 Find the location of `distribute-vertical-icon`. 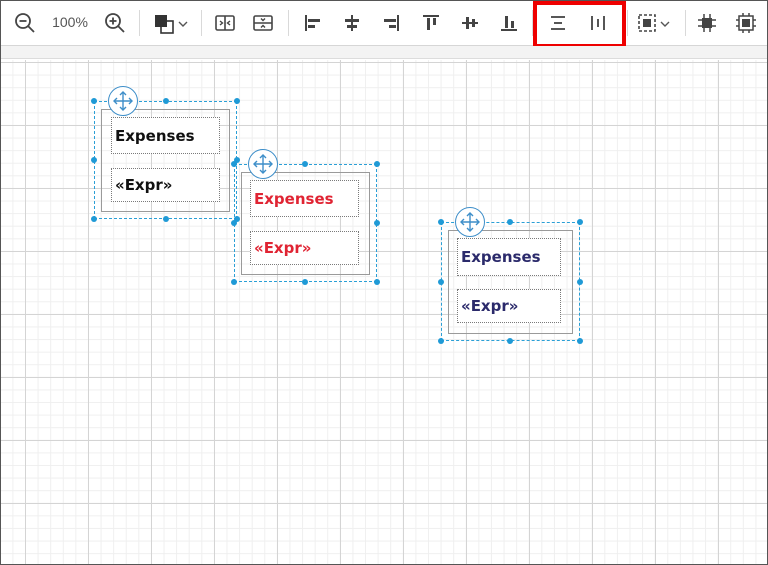

distribute-vertical-icon is located at coordinates (263, 23).